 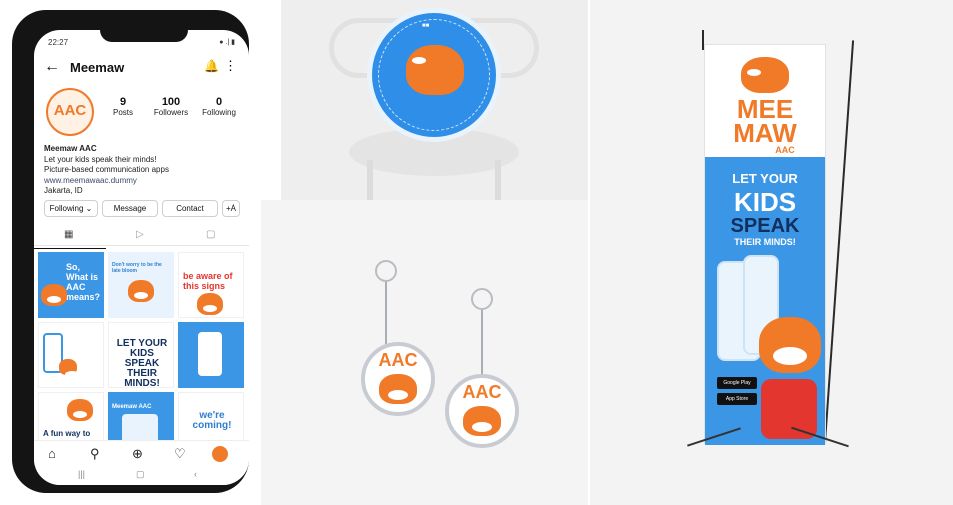 I want to click on heart-icon: ♡, so click(x=180, y=454).